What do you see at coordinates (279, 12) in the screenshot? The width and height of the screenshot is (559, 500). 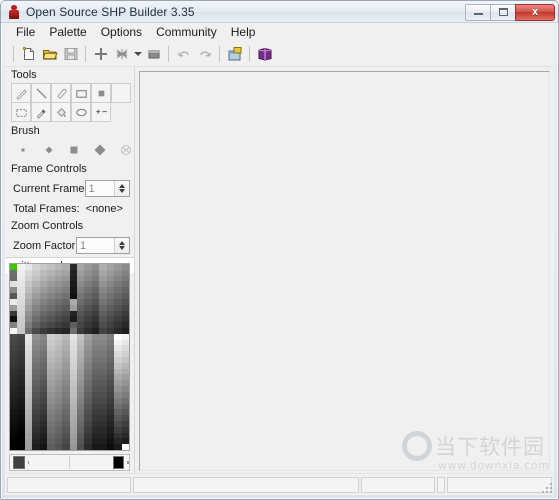 I see `title-bar: Open Source SHP Builder 3.35 x` at bounding box center [279, 12].